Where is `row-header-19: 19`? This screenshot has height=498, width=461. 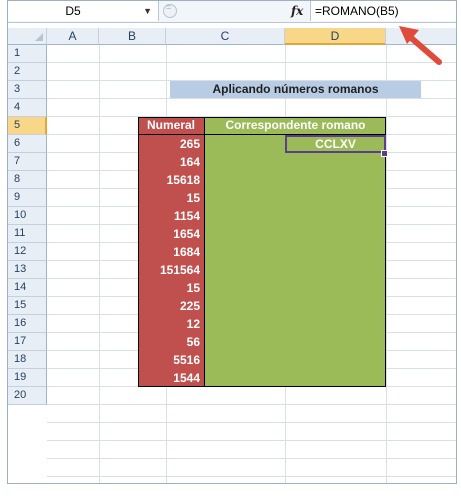 row-header-19: 19 is located at coordinates (27, 378).